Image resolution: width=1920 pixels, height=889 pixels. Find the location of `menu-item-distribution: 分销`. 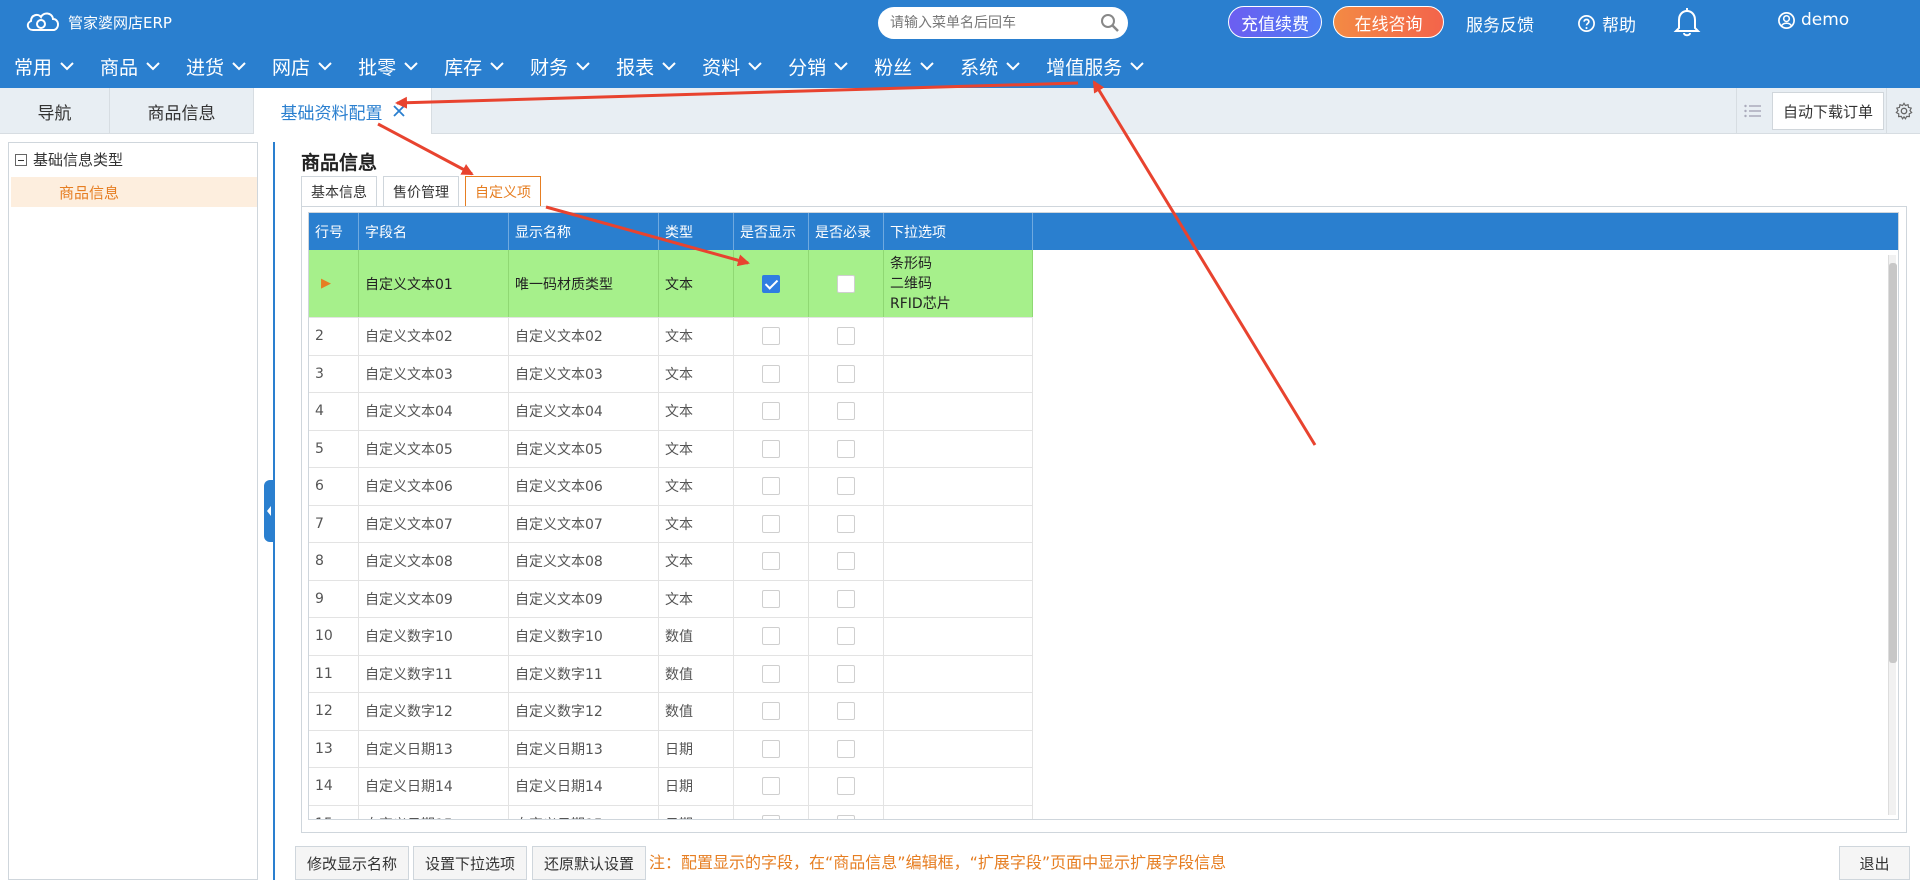

menu-item-distribution: 分销 is located at coordinates (818, 66).